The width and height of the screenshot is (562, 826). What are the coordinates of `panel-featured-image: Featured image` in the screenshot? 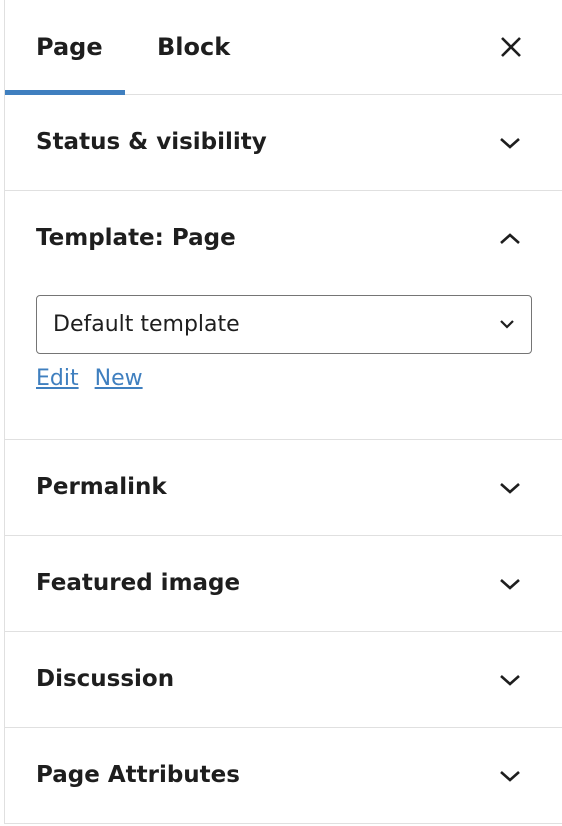 It's located at (283, 584).